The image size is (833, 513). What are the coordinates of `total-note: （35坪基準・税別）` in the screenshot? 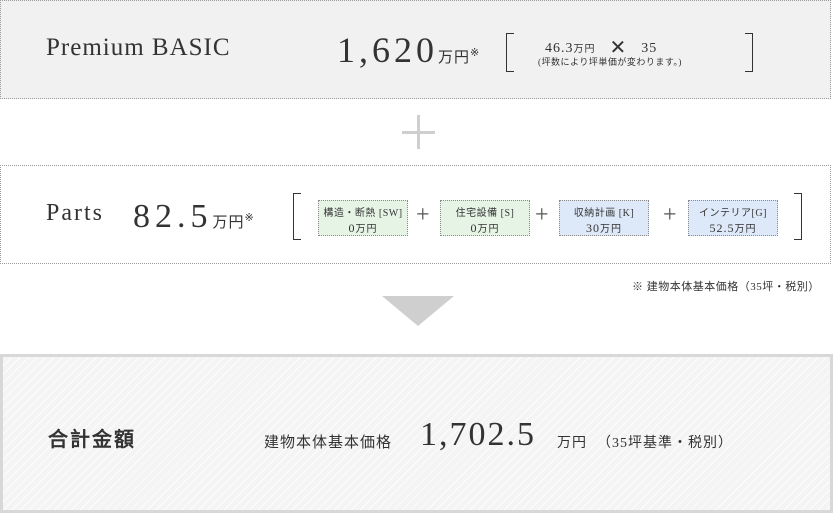 It's located at (665, 443).